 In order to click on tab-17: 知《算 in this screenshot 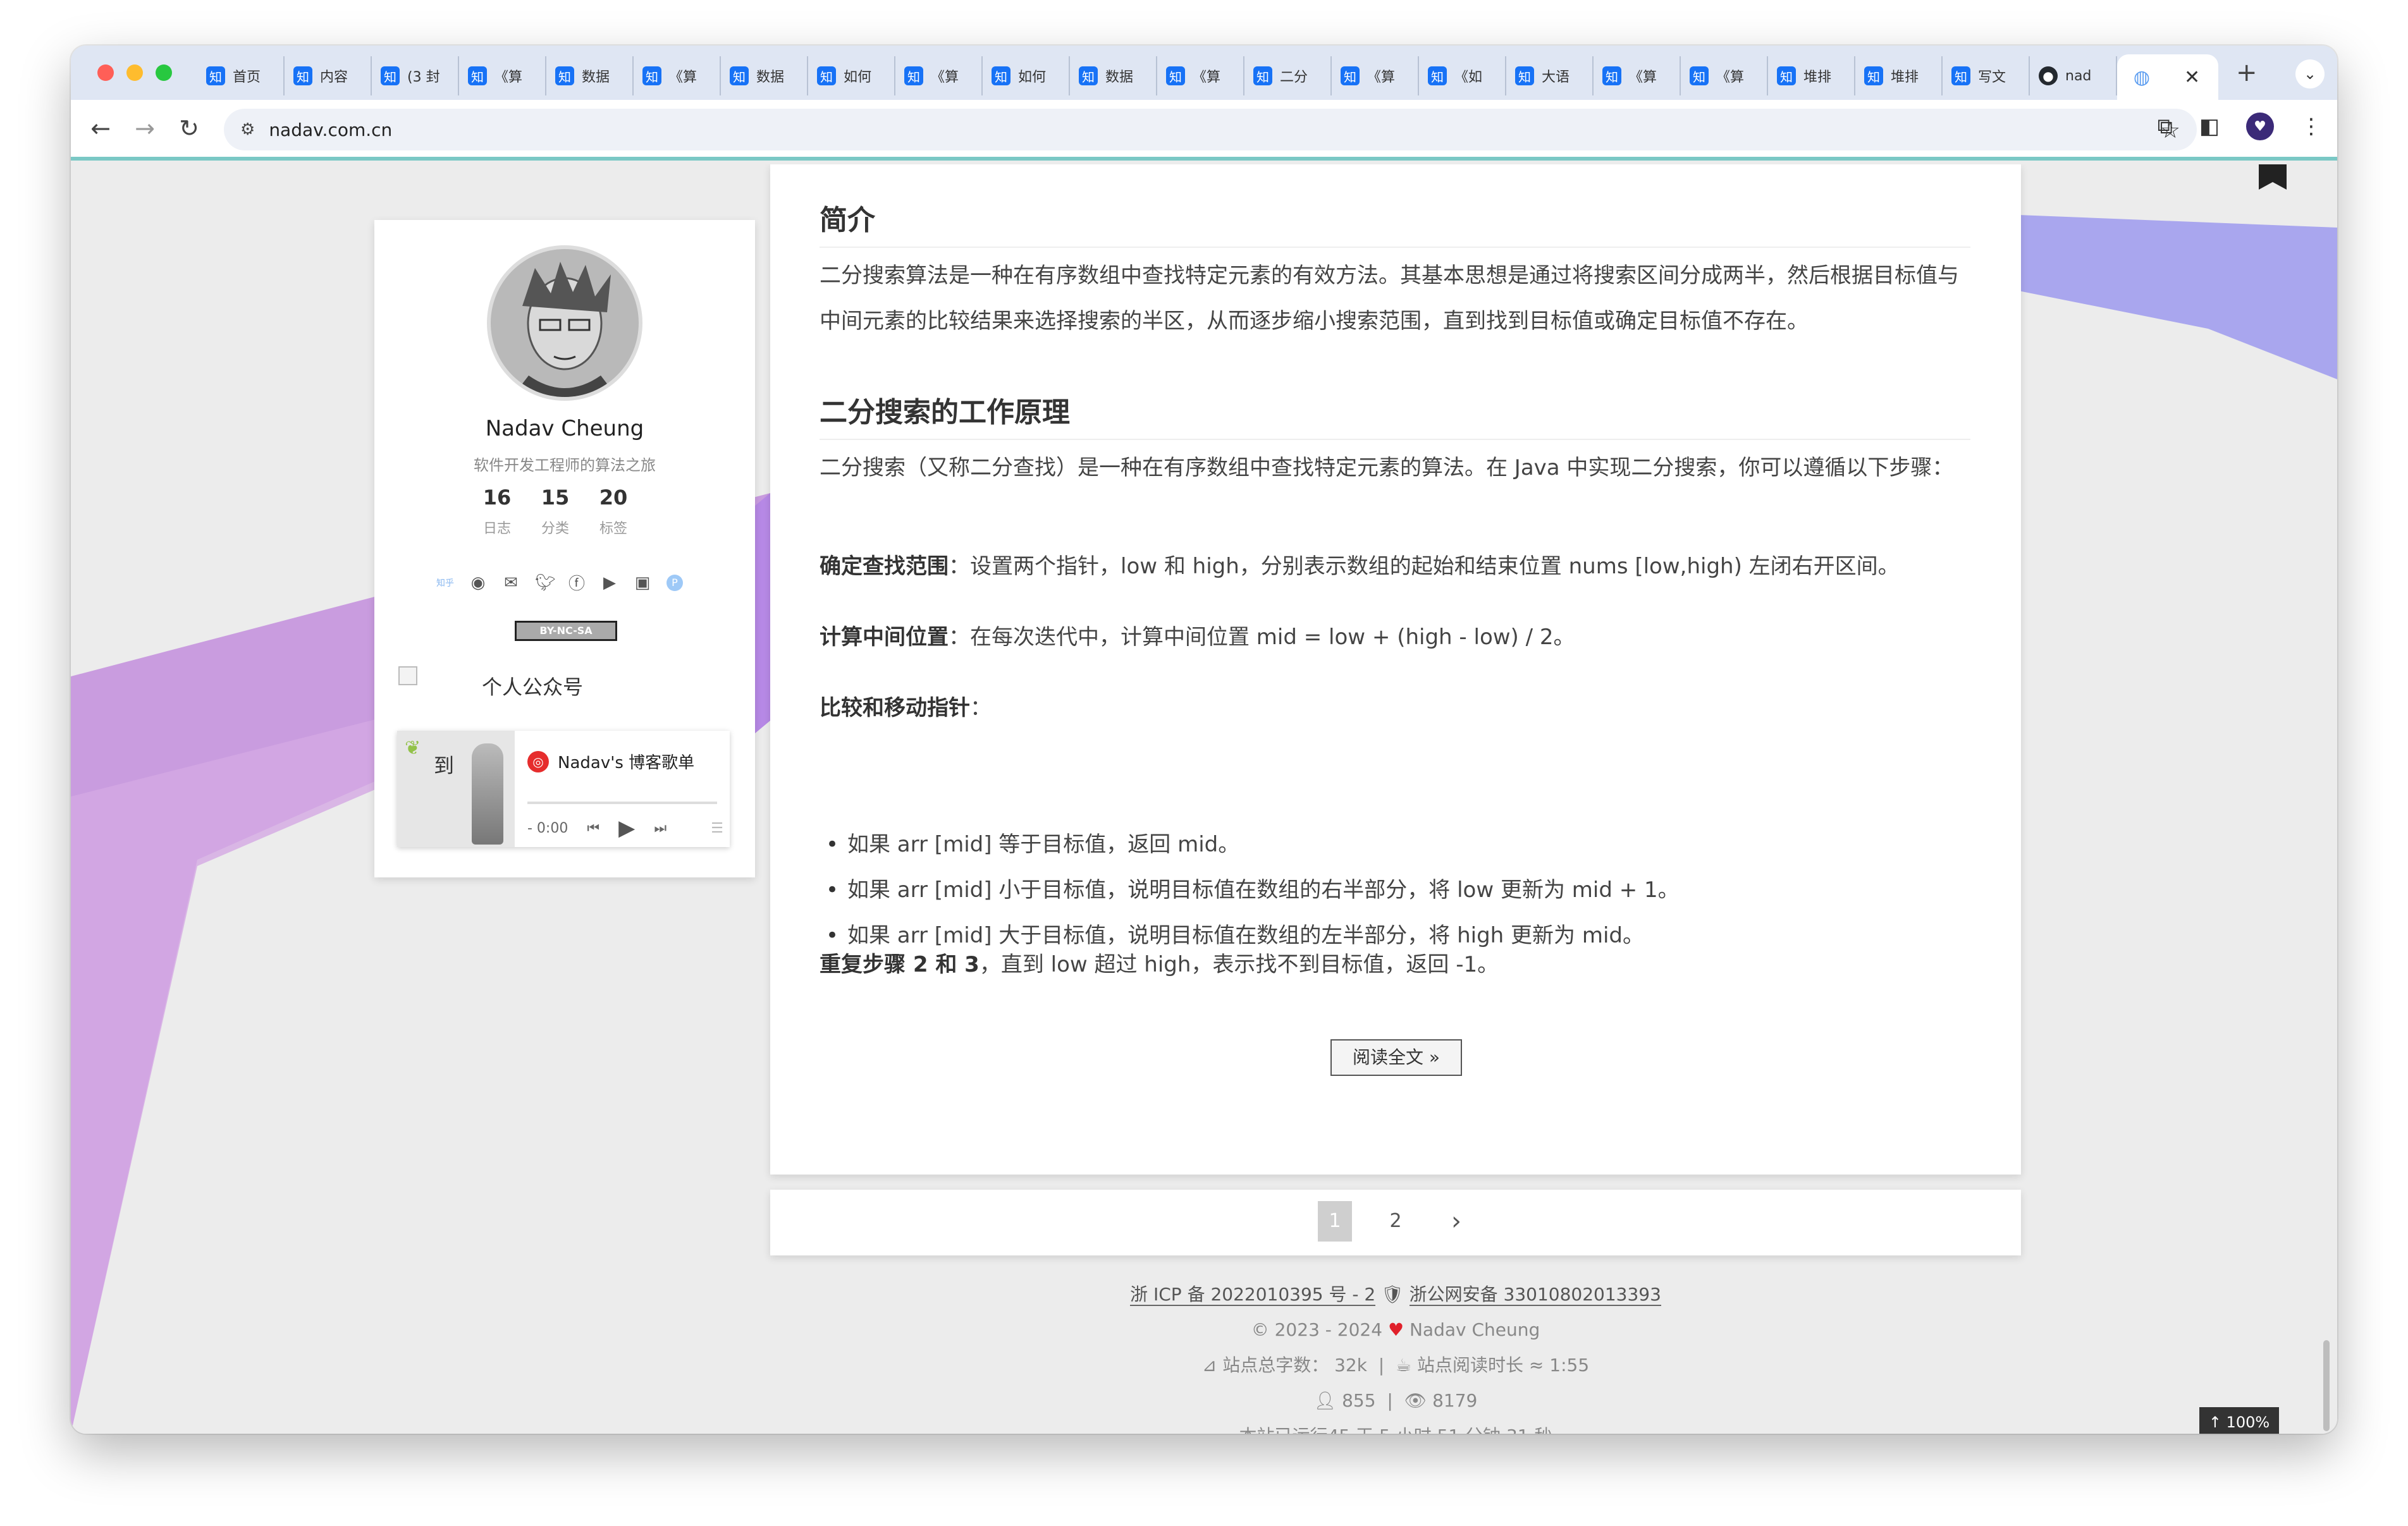, I will do `click(1724, 75)`.